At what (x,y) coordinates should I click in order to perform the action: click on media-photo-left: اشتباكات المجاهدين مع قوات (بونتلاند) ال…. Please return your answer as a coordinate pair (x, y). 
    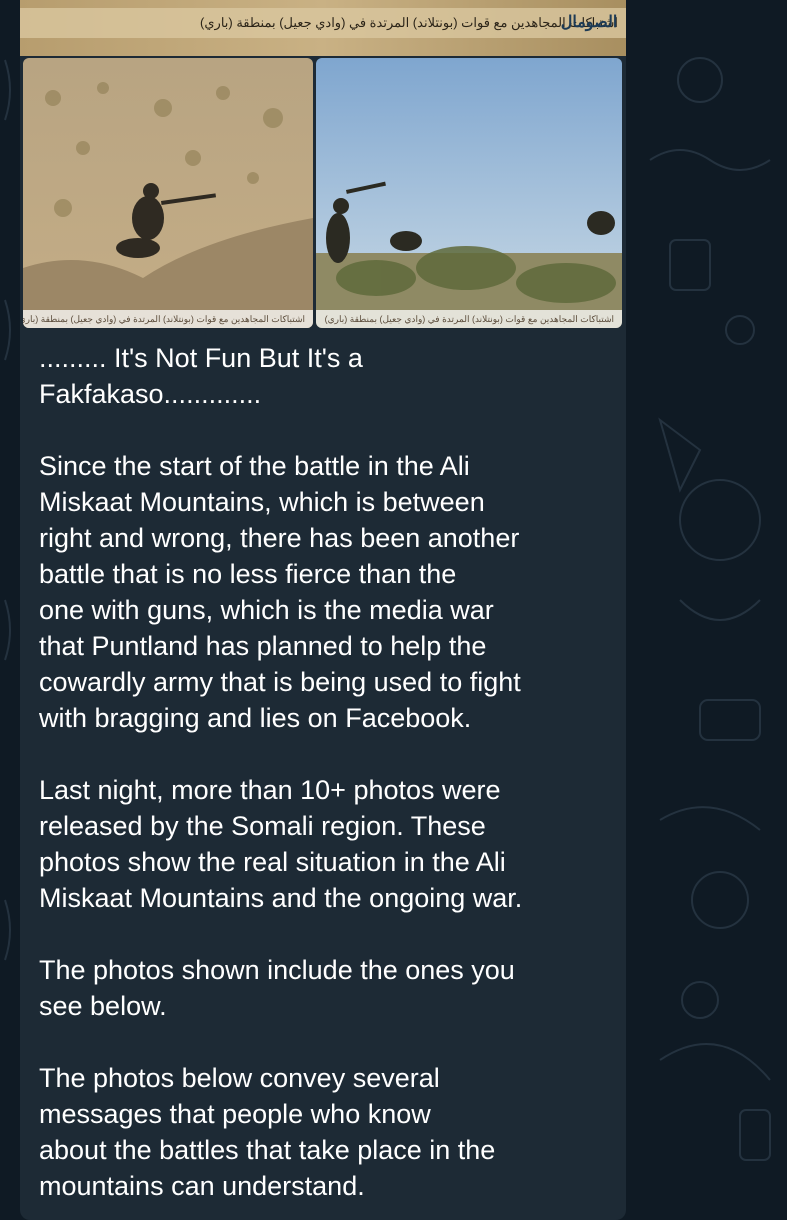
    Looking at the image, I should click on (168, 193).